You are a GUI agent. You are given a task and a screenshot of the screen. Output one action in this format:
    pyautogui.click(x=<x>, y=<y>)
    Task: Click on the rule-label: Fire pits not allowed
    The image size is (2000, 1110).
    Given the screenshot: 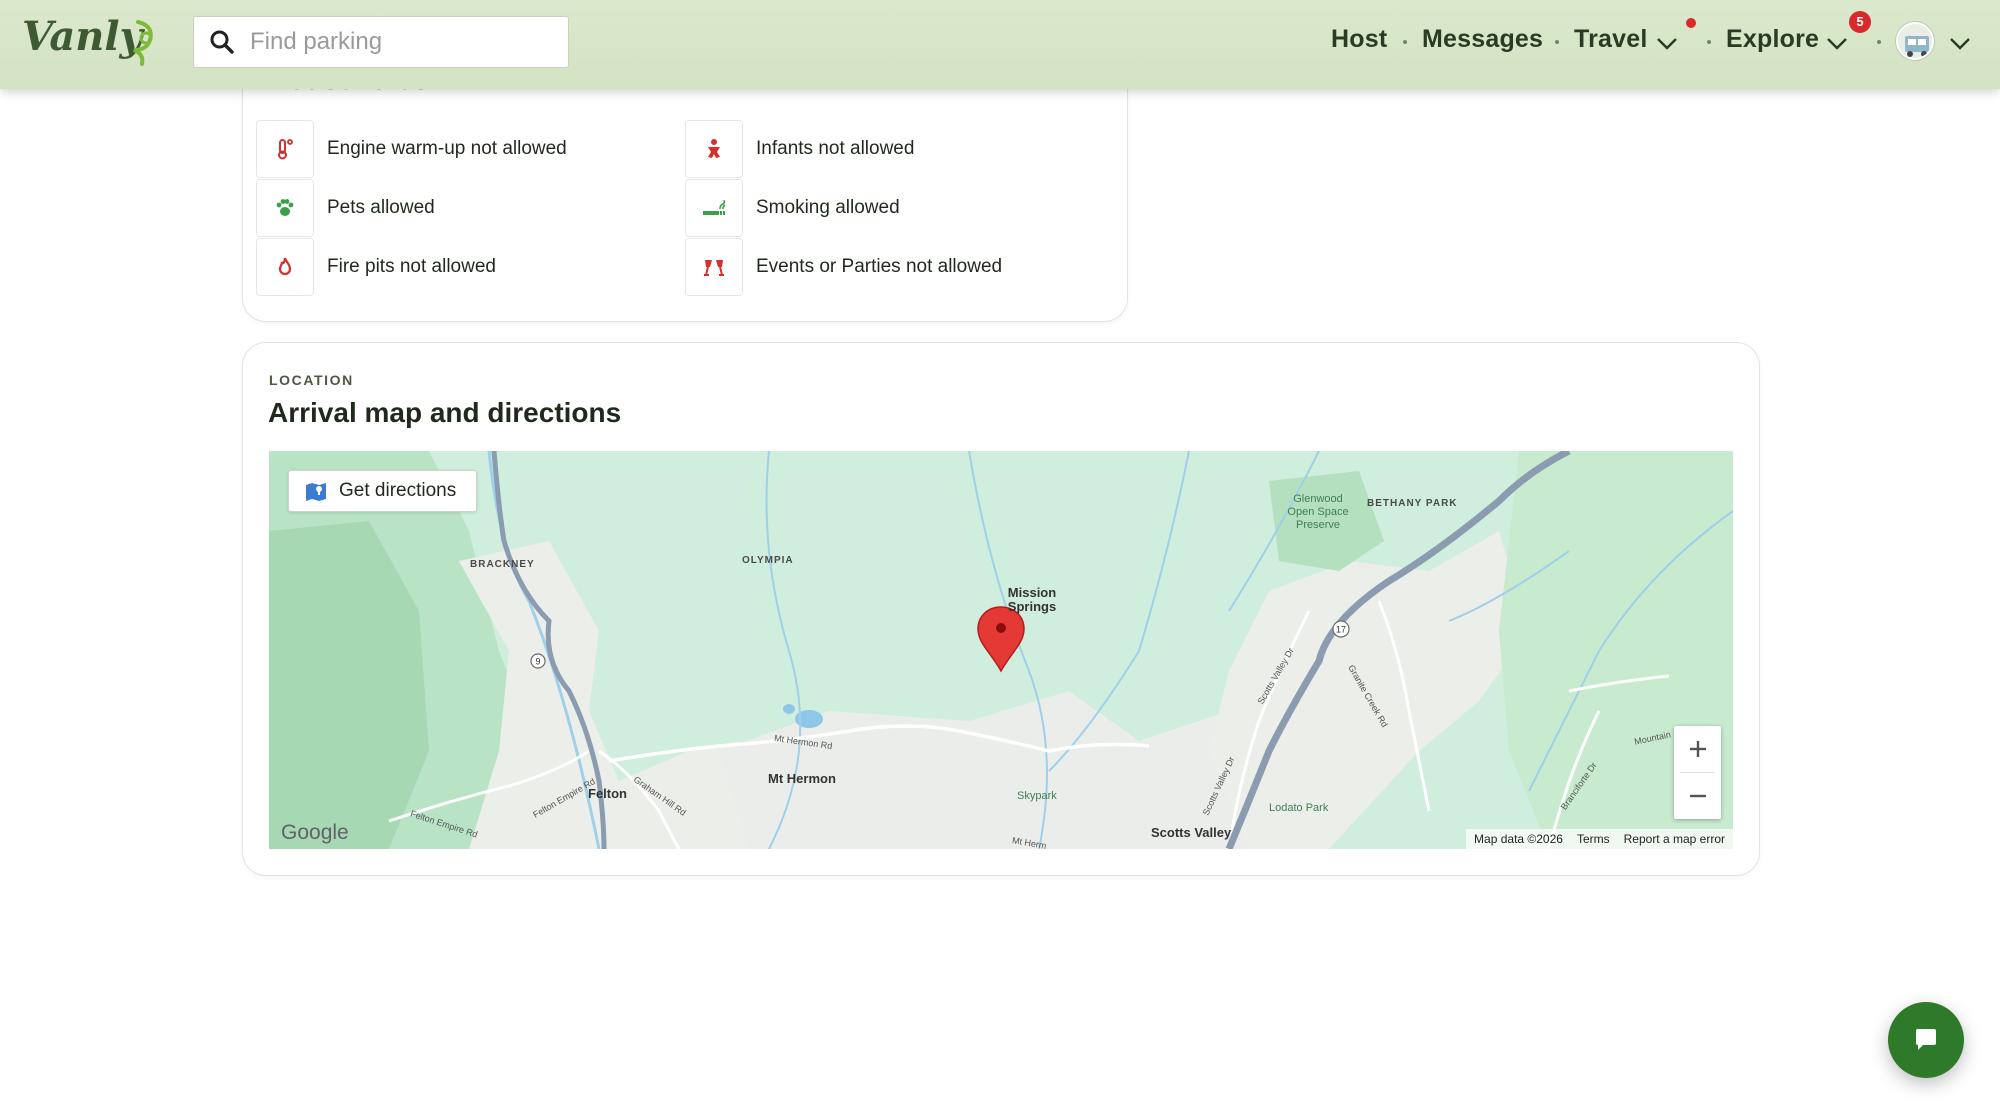 What is the action you would take?
    pyautogui.click(x=411, y=266)
    